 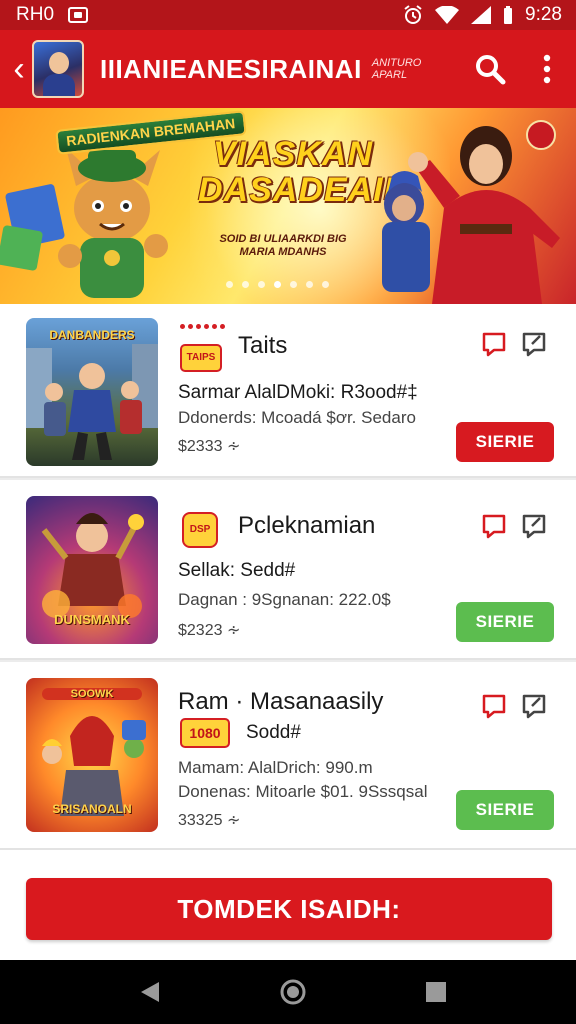 I want to click on category-tag: DSP, so click(x=200, y=530).